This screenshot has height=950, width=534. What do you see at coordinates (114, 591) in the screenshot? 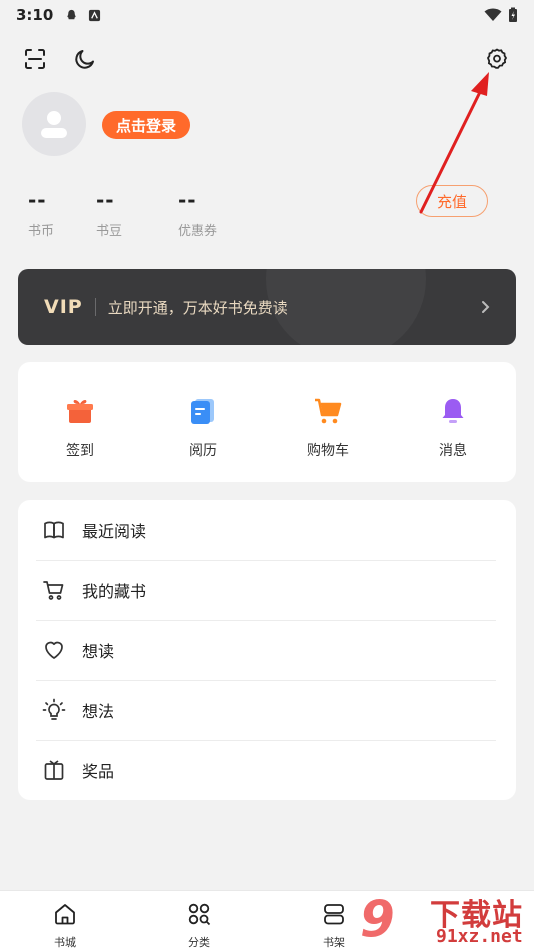
I see `menu-item-label: 我的藏书` at bounding box center [114, 591].